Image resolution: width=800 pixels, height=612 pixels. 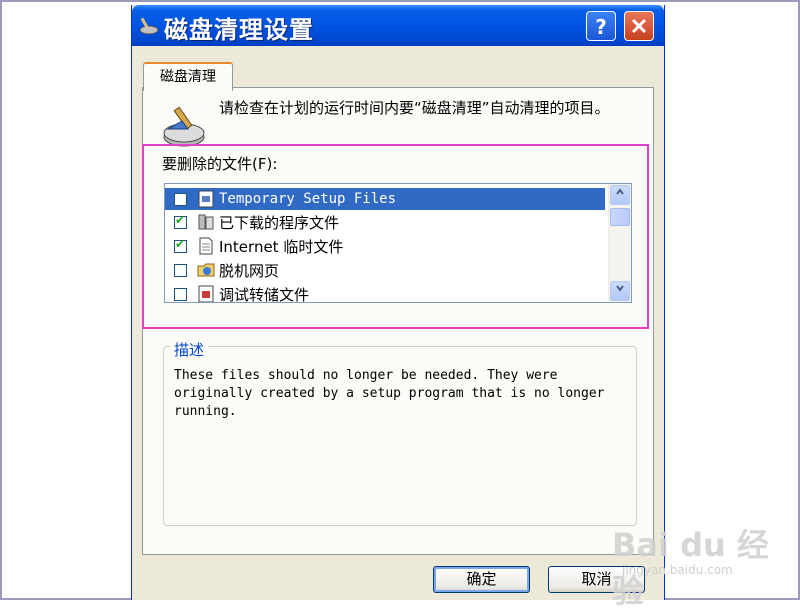 I want to click on question-icon: ?, so click(x=601, y=26).